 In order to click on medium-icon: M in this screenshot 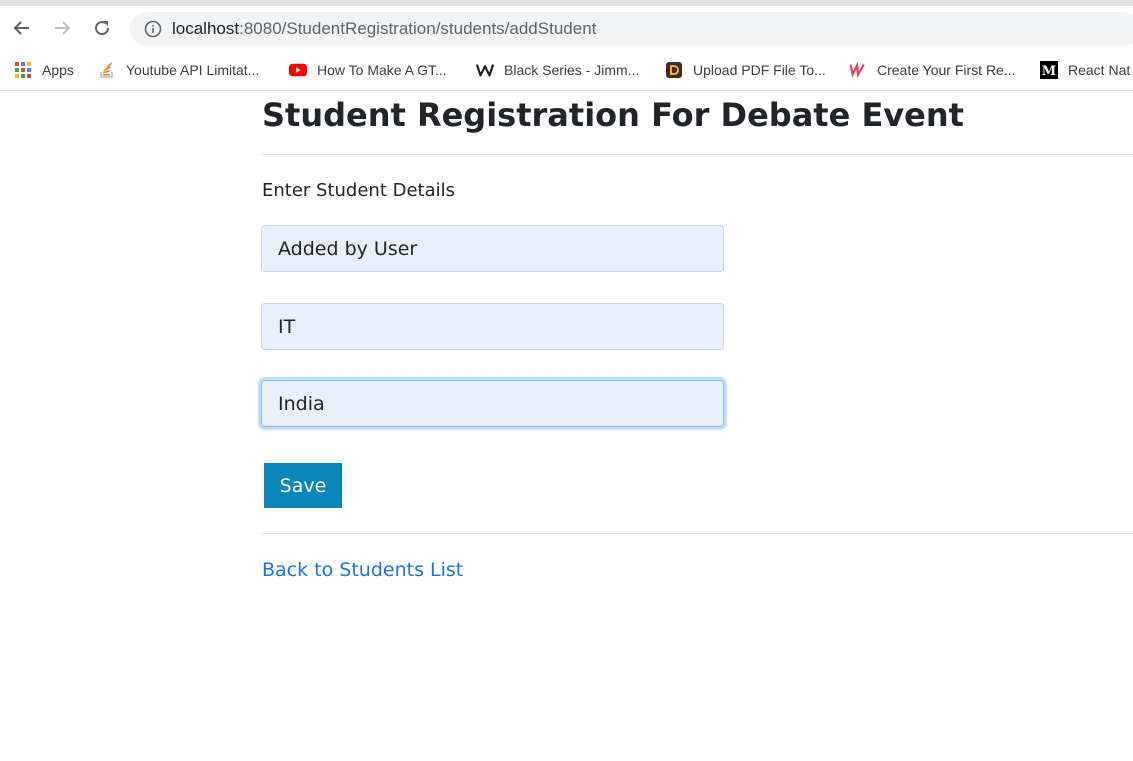, I will do `click(1049, 70)`.